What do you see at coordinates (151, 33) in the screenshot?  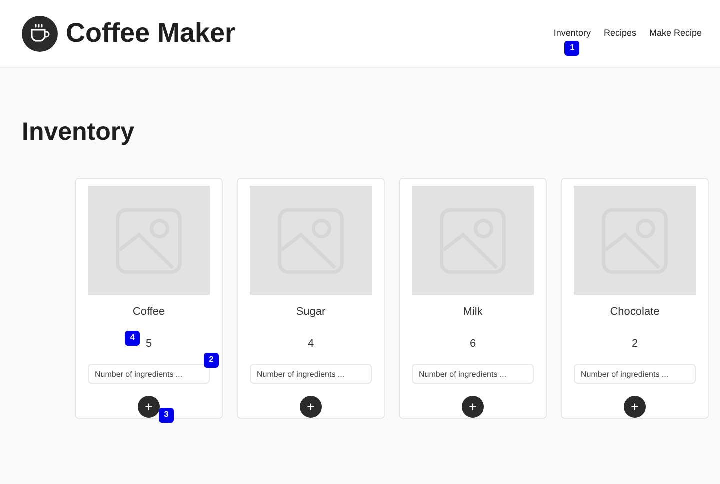 I see `app-title: Coffee Maker` at bounding box center [151, 33].